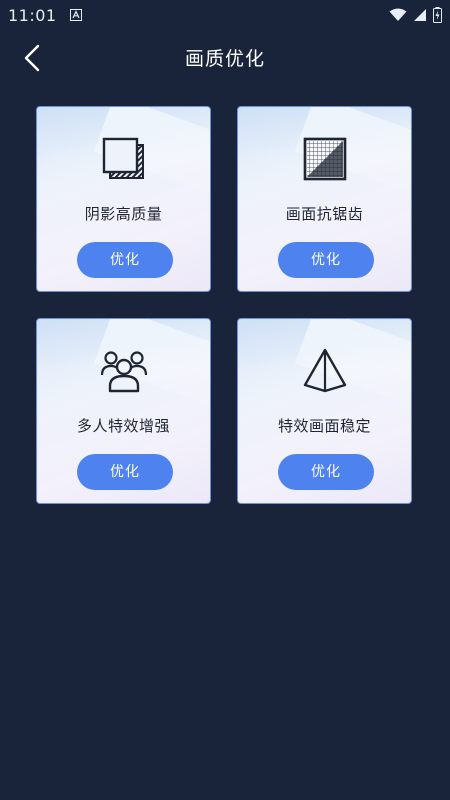  Describe the element at coordinates (32, 15) in the screenshot. I see `status-time: 11:01` at that location.